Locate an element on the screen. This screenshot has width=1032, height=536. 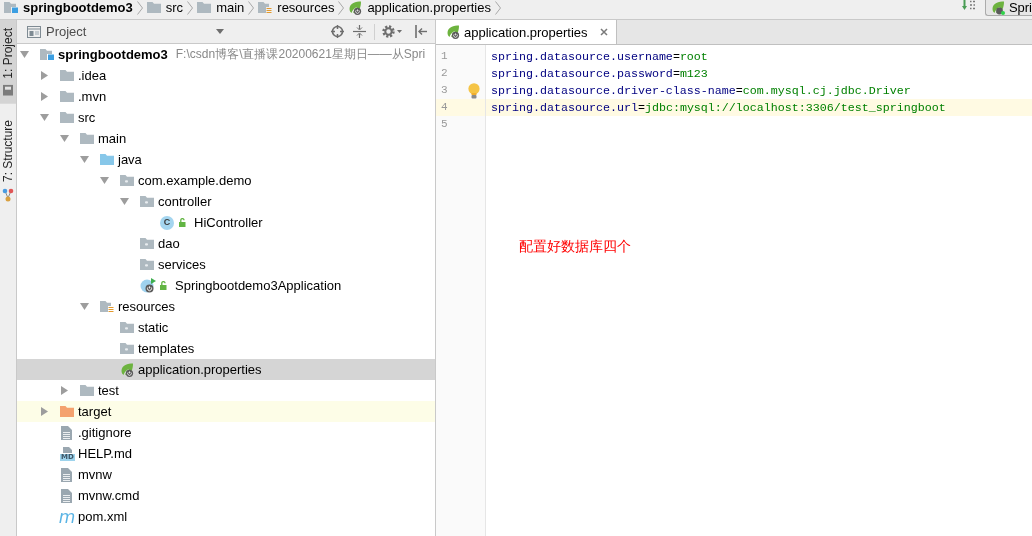
close-icon is located at coordinates (603, 32).